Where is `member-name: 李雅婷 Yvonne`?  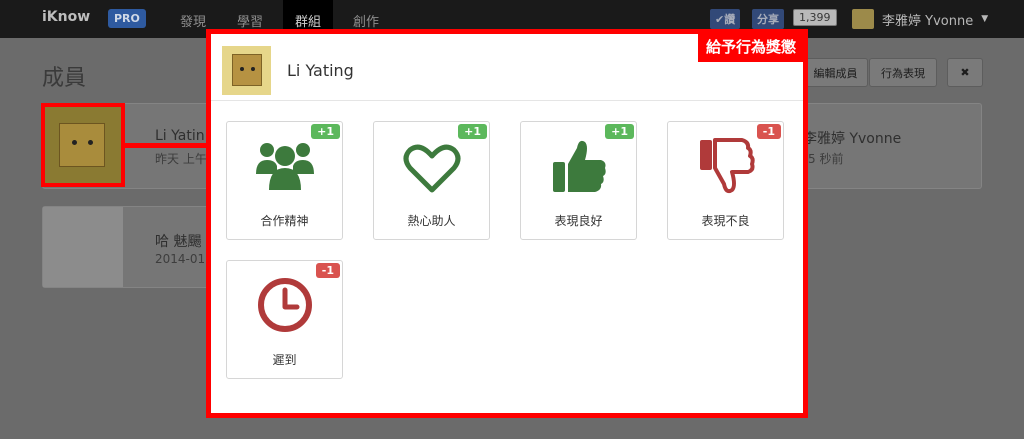
member-name: 李雅婷 Yvonne is located at coordinates (852, 139).